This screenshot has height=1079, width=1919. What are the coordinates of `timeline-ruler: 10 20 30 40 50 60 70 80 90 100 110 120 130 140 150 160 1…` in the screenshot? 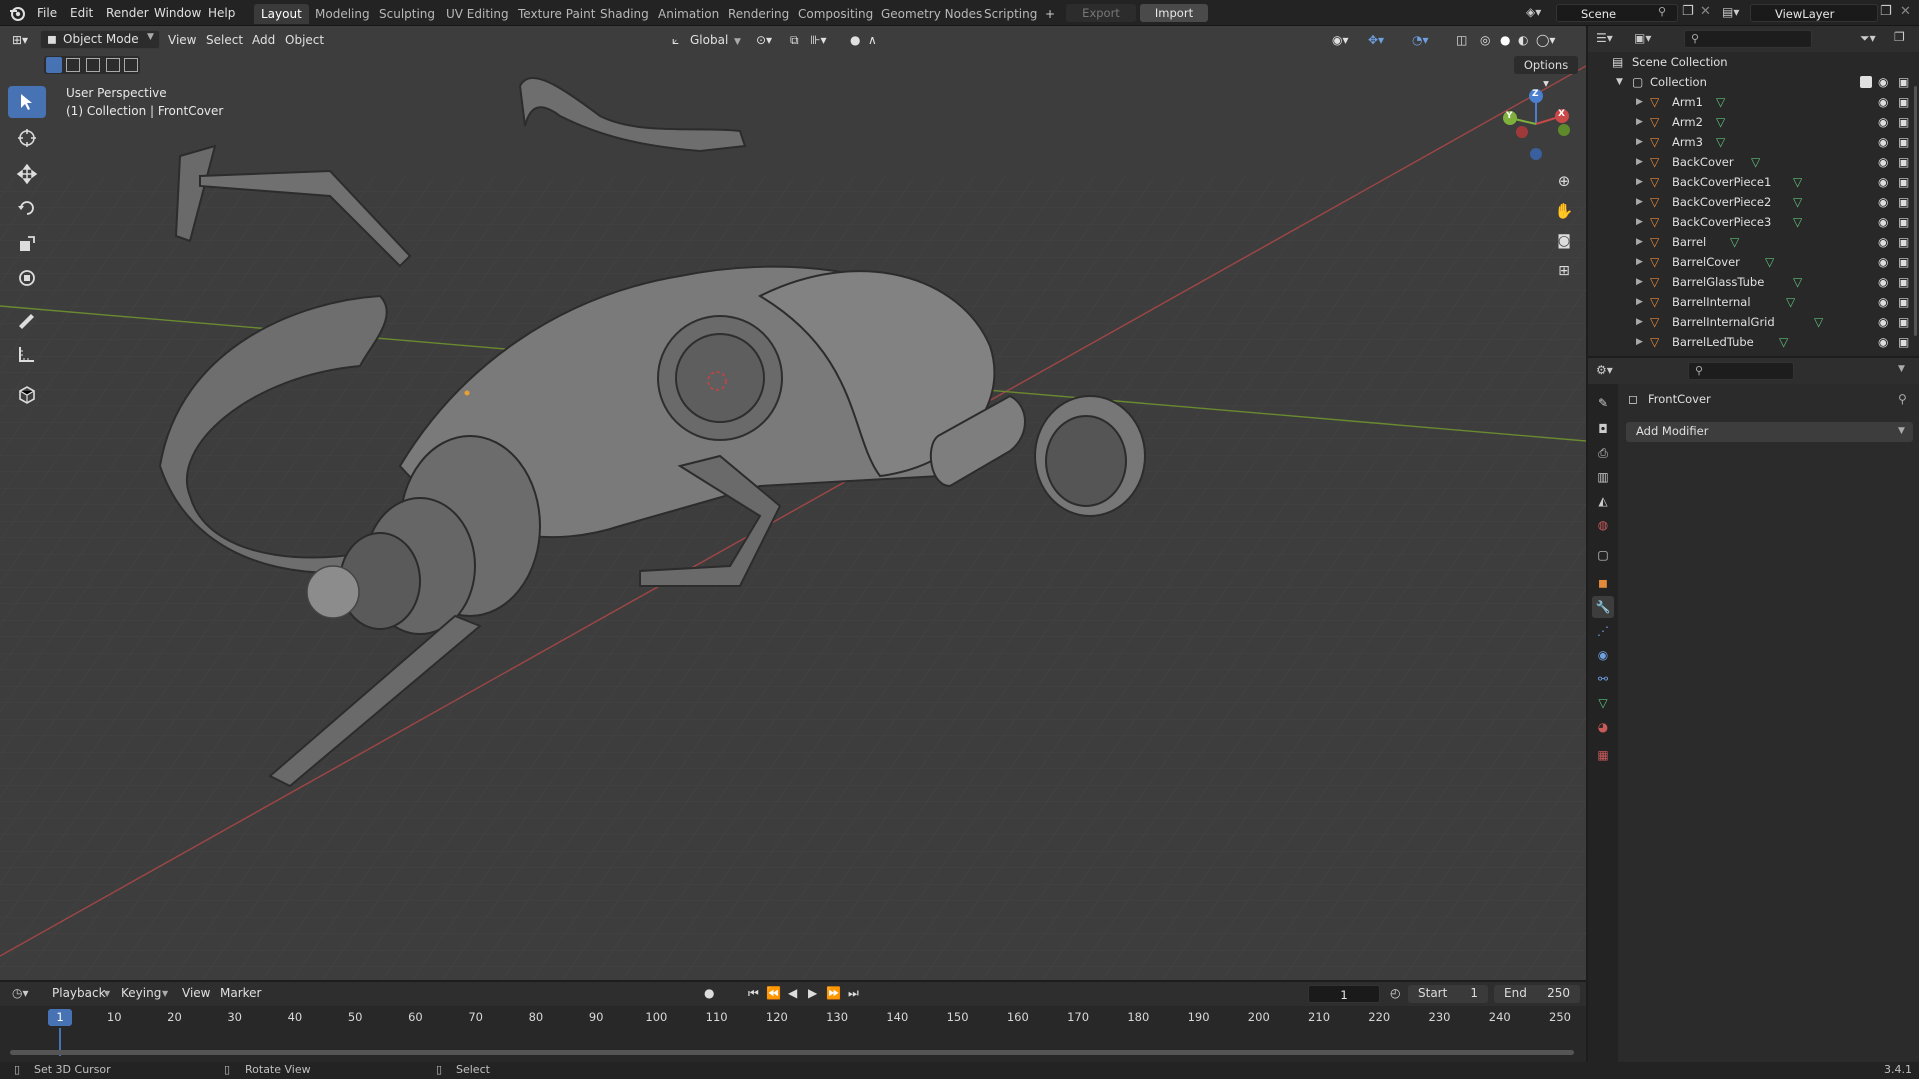 It's located at (793, 1017).